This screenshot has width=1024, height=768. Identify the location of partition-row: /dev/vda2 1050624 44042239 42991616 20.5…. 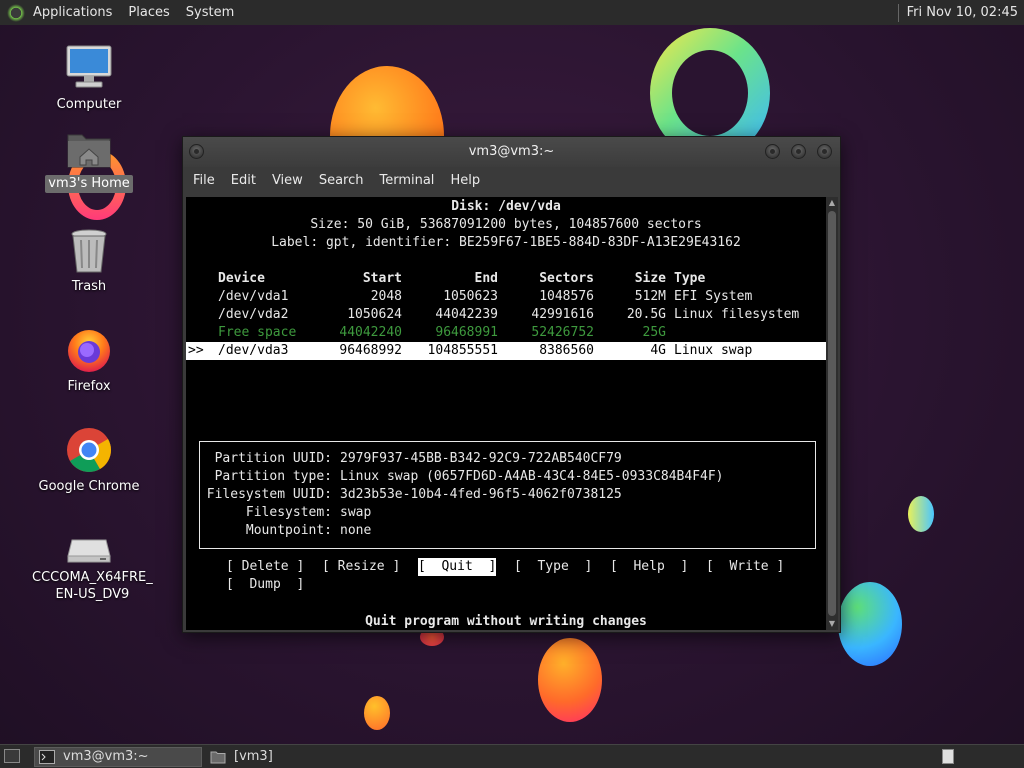
(506, 315).